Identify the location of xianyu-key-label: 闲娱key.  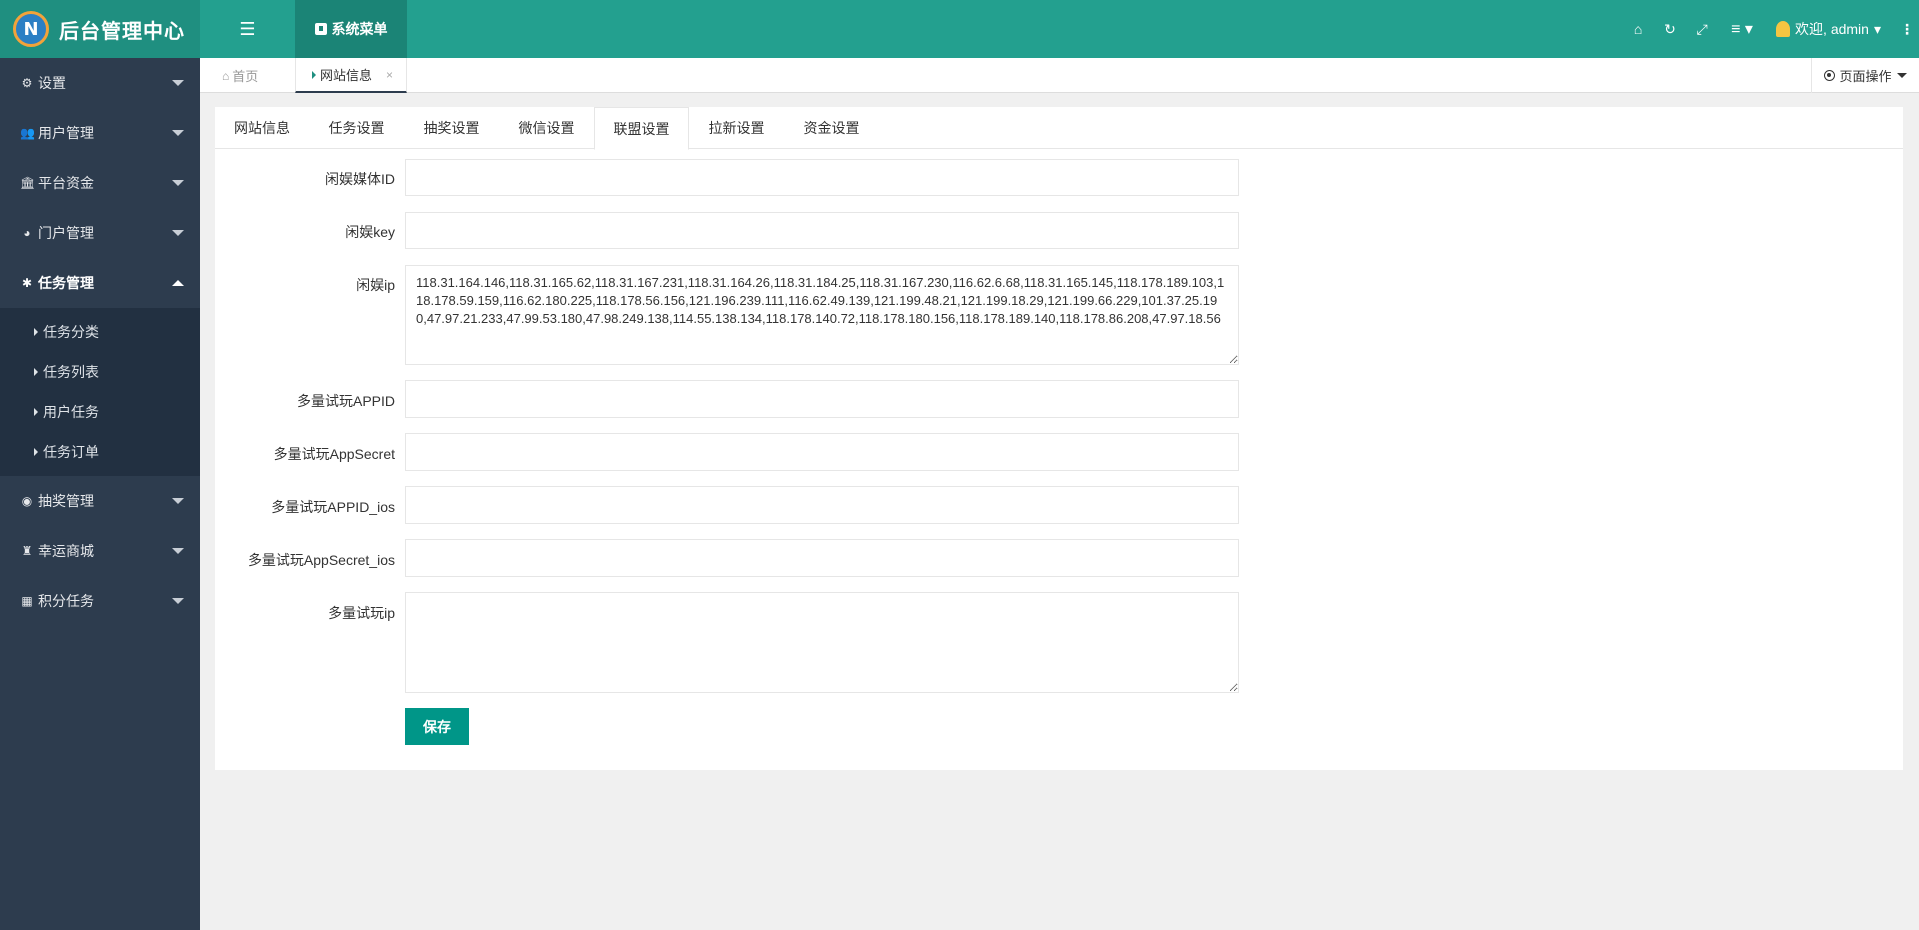
(370, 232).